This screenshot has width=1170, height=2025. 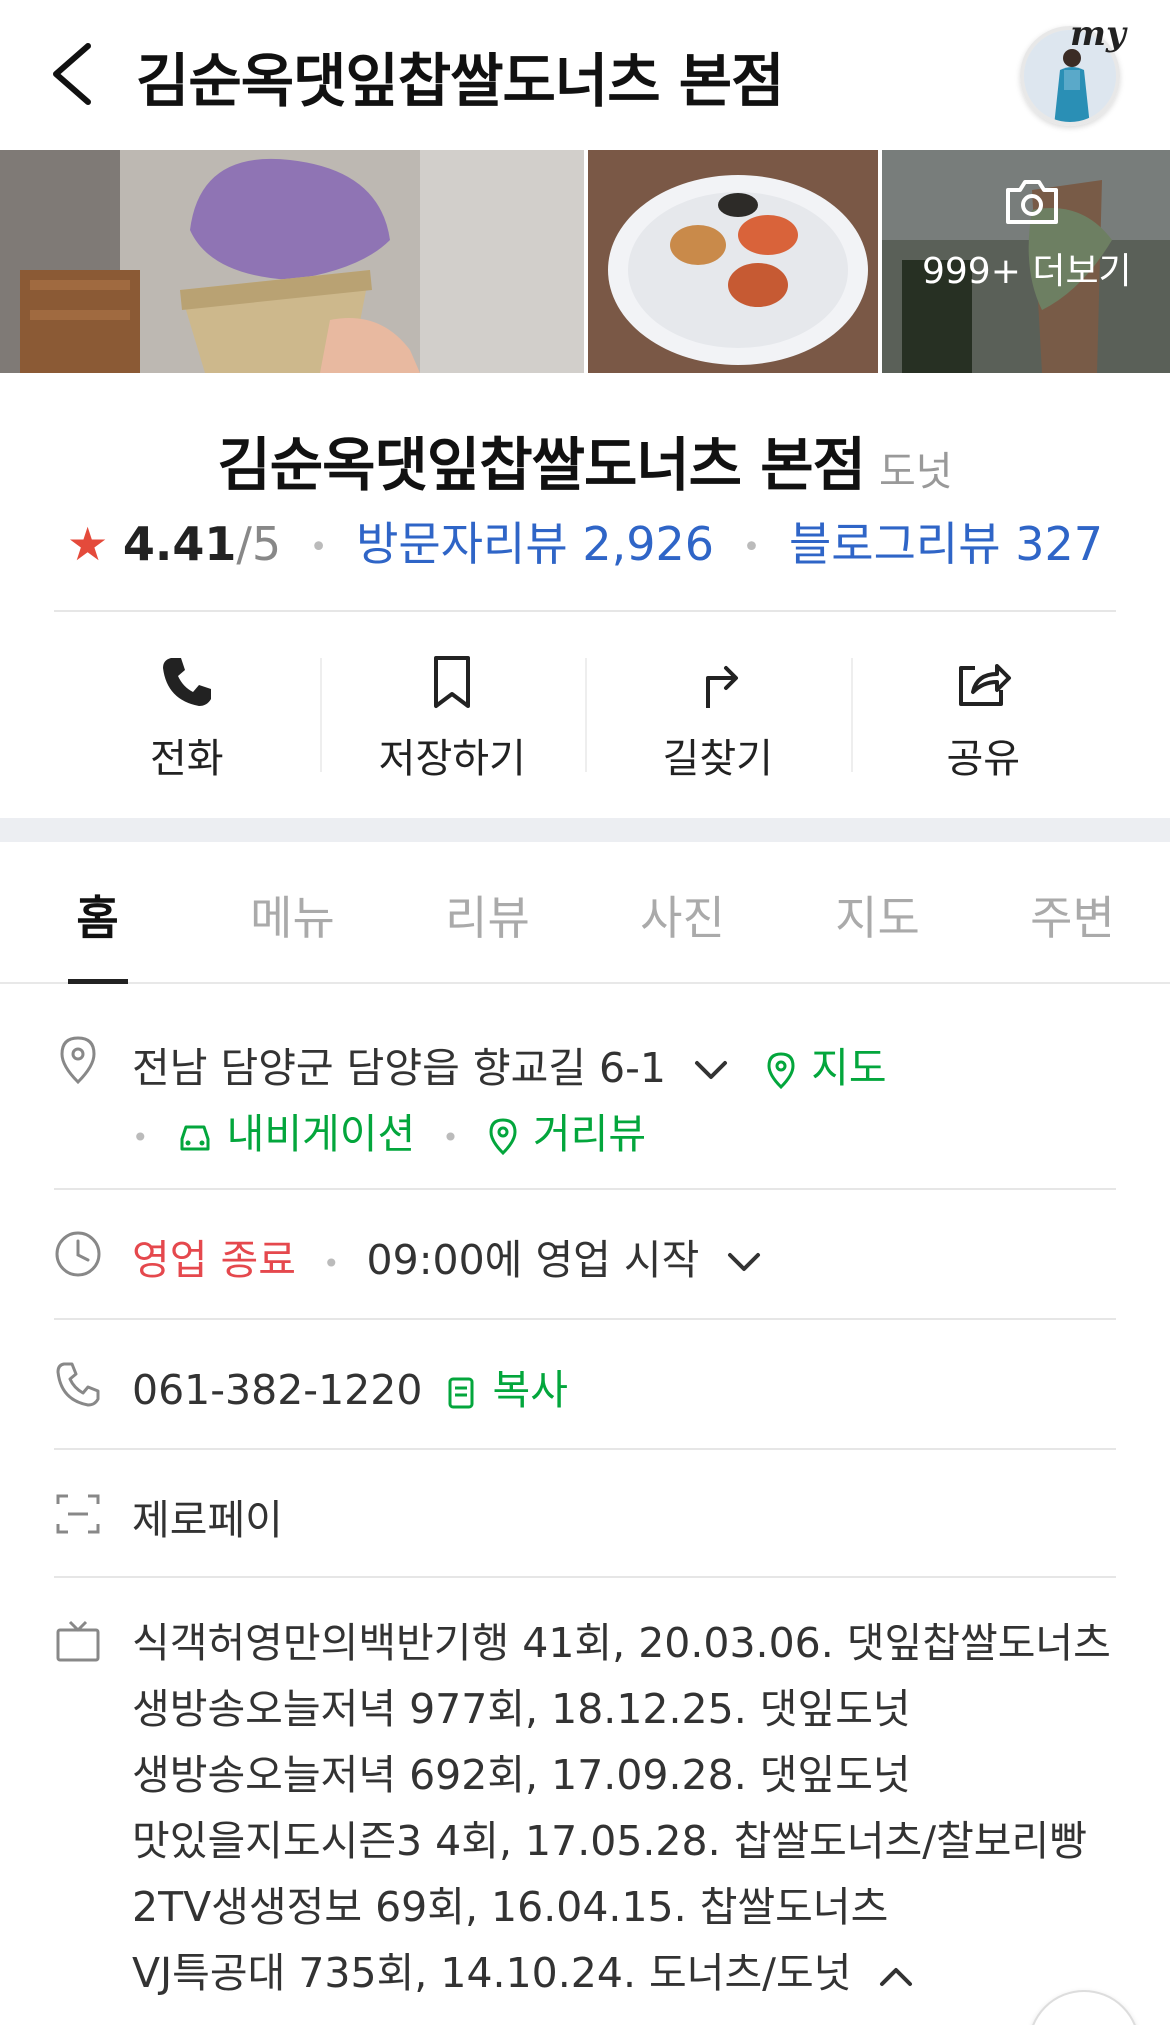 What do you see at coordinates (78, 1641) in the screenshot?
I see `tv-icon` at bounding box center [78, 1641].